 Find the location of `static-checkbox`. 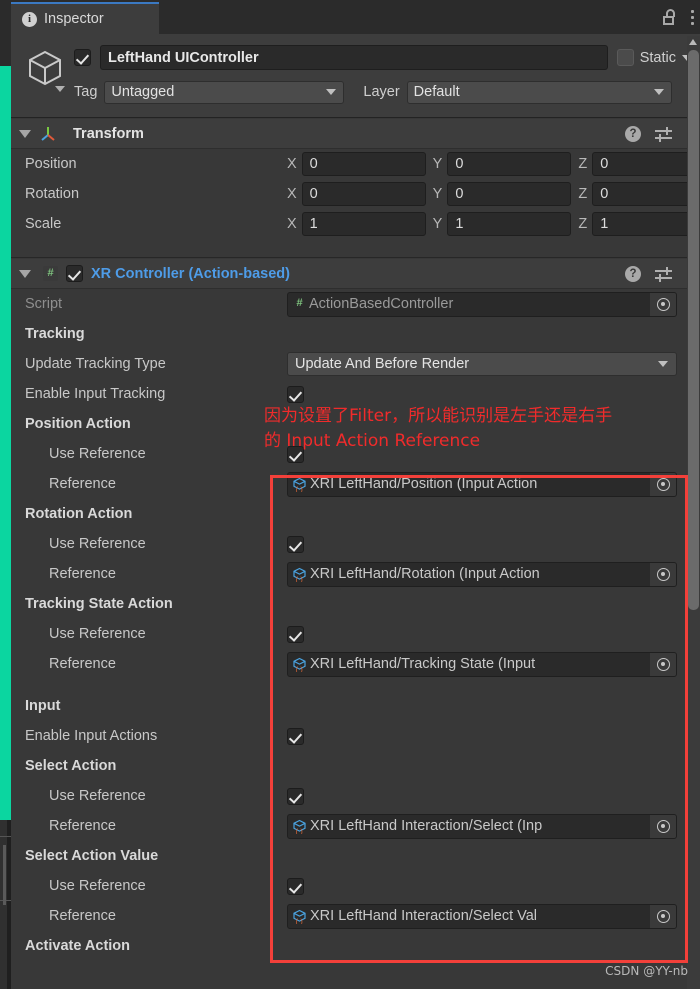

static-checkbox is located at coordinates (625, 57).